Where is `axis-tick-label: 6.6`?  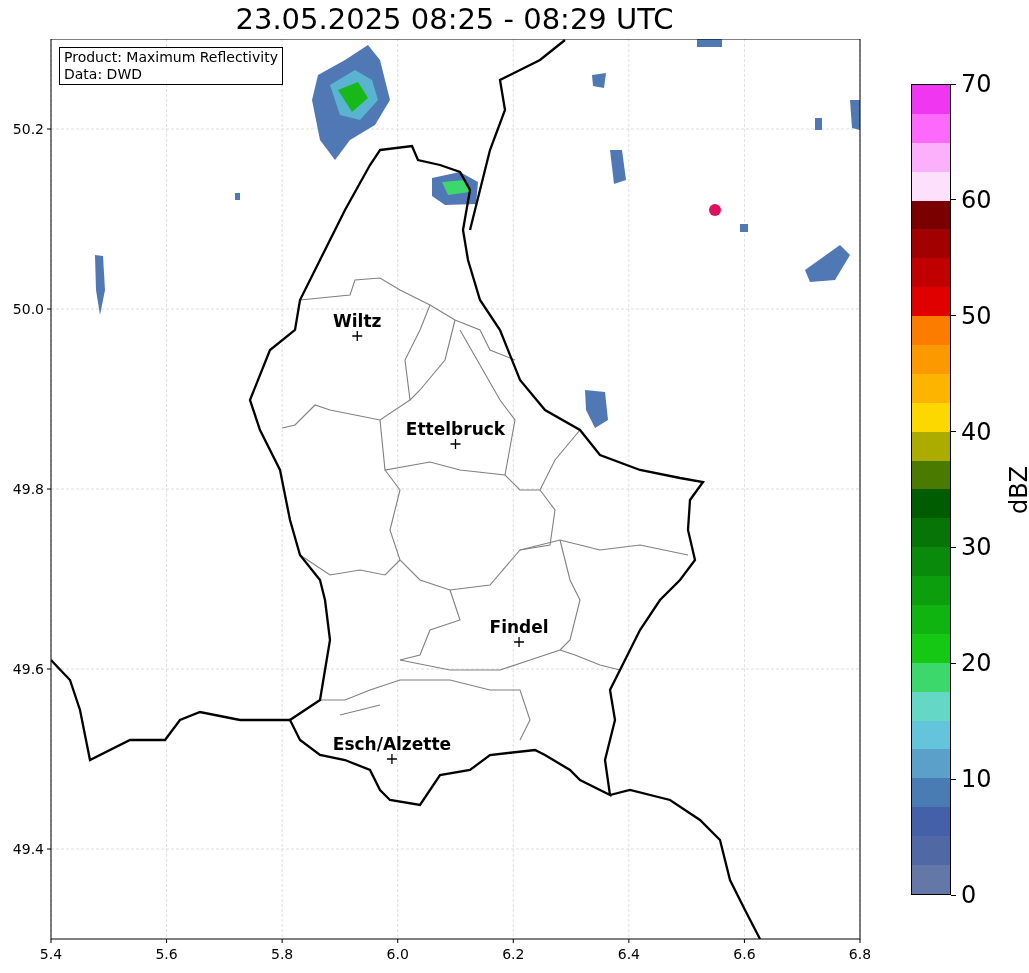 axis-tick-label: 6.6 is located at coordinates (744, 954).